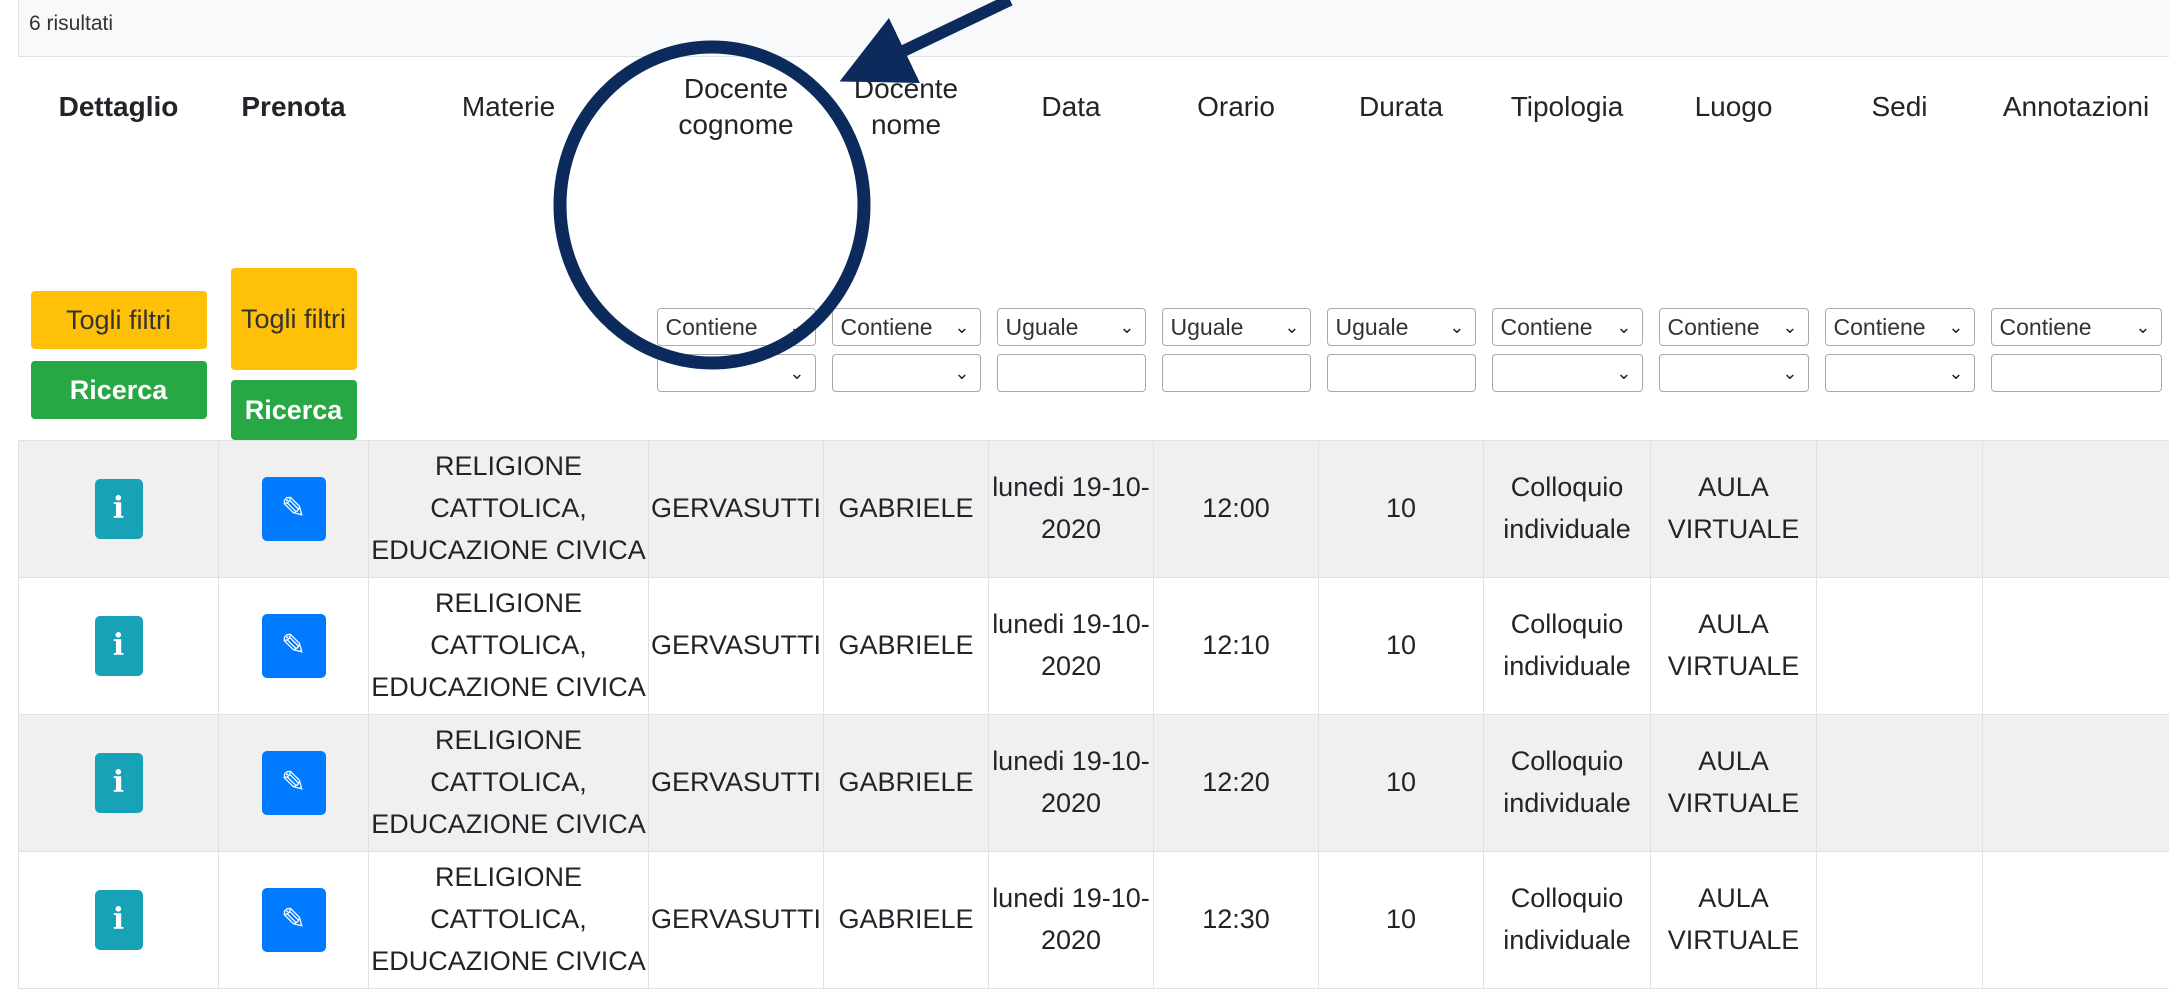 This screenshot has height=989, width=2169. Describe the element at coordinates (1236, 783) in the screenshot. I see `cell-orario: 12:20` at that location.